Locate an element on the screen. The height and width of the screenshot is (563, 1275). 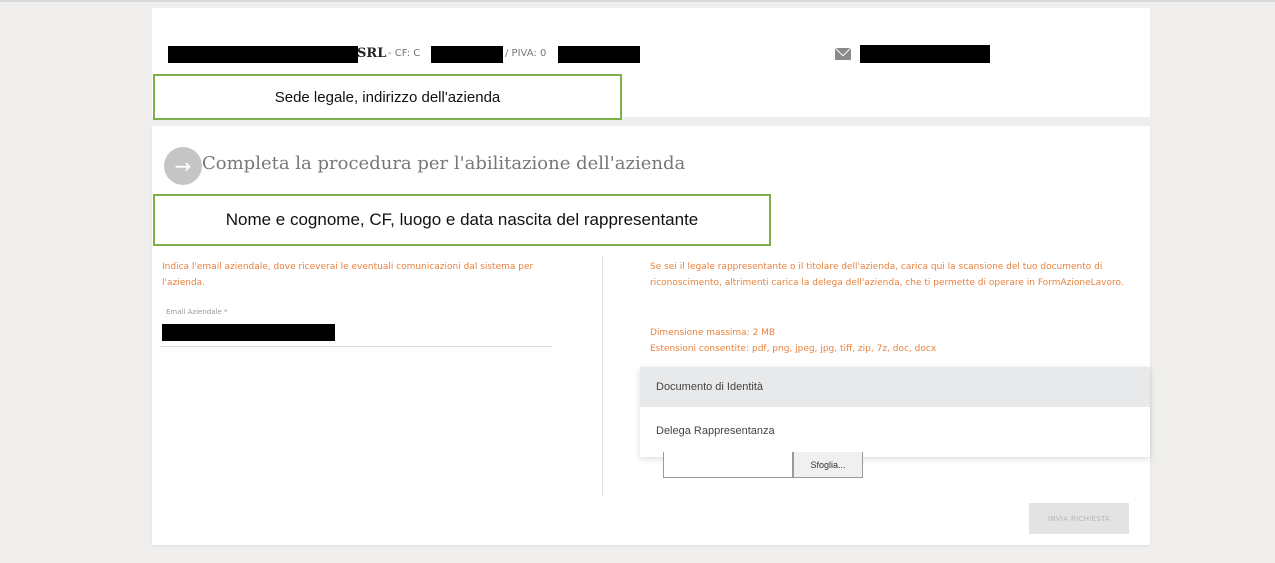
redacted-piva is located at coordinates (599, 54).